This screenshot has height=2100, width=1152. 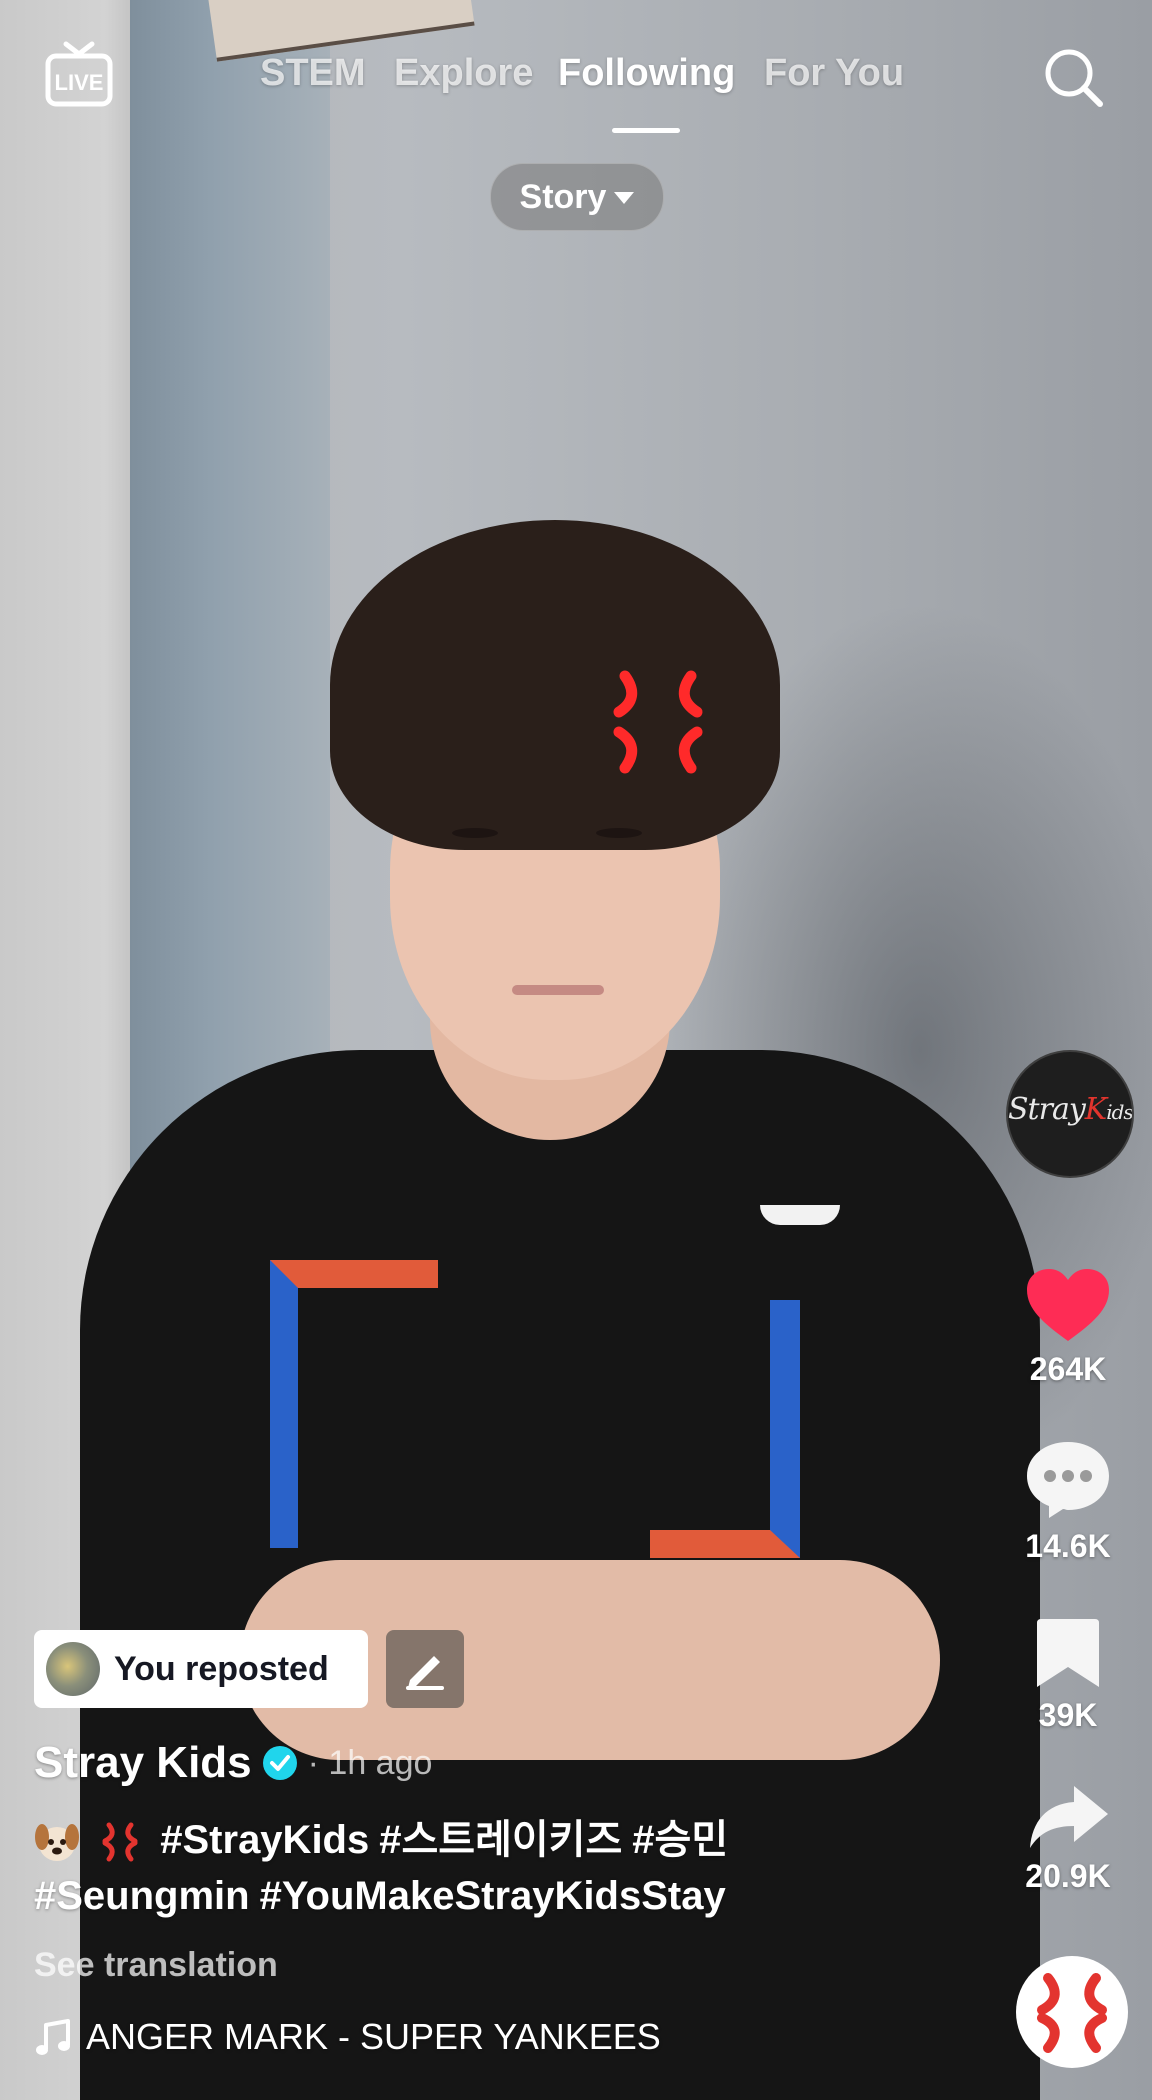 What do you see at coordinates (493, 1896) in the screenshot?
I see `hashtag: #YouMakeStrayKidsStay` at bounding box center [493, 1896].